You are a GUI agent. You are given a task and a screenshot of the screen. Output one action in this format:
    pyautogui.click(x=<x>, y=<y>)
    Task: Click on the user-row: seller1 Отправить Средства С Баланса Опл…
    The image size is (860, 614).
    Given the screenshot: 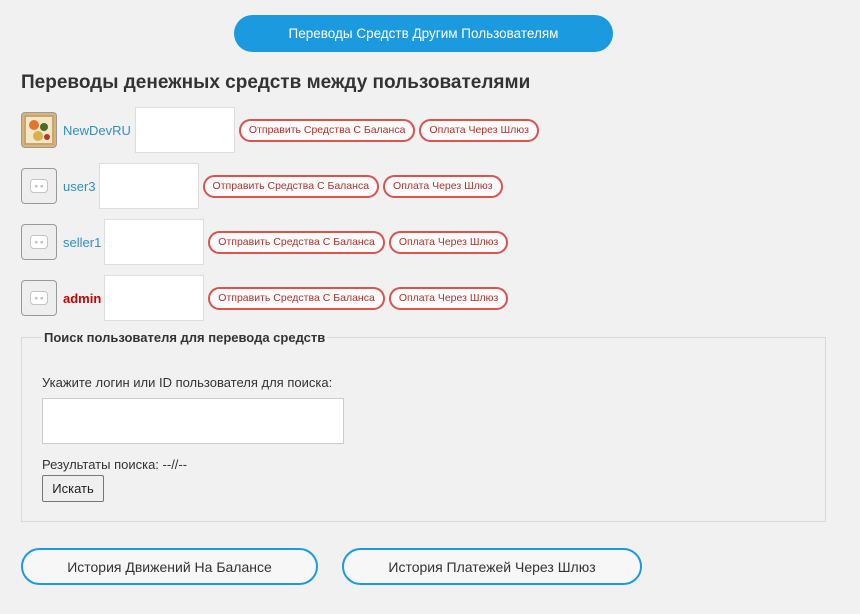 What is the action you would take?
    pyautogui.click(x=265, y=242)
    